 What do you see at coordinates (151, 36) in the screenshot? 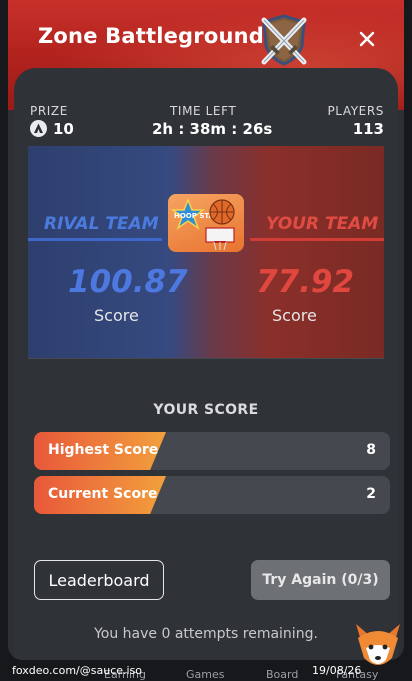
I see `modal-title: Zone Battleground` at bounding box center [151, 36].